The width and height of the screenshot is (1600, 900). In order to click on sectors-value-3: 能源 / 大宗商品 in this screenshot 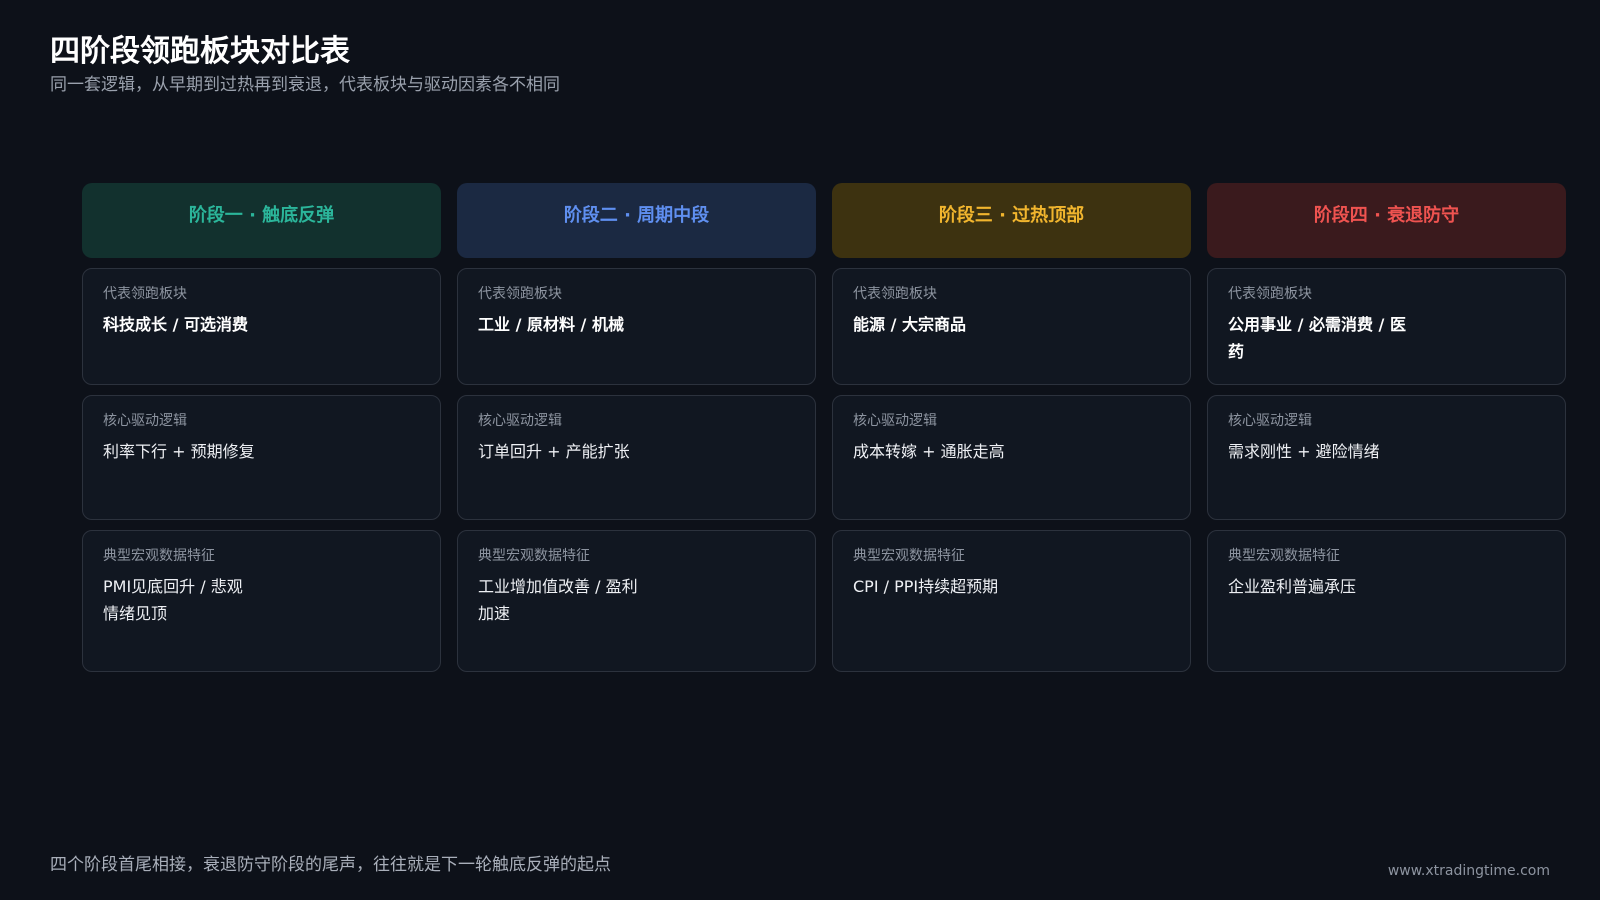, I will do `click(909, 324)`.